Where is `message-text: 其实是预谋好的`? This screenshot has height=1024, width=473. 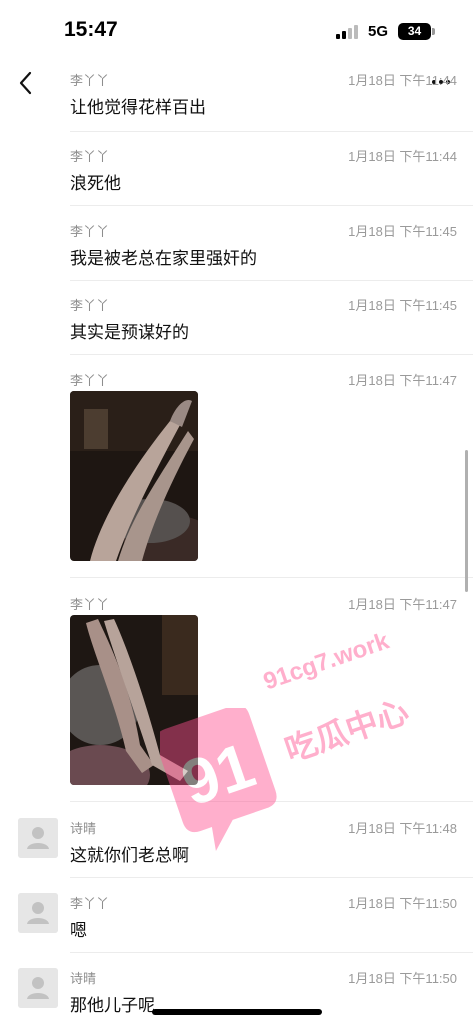 message-text: 其实是预谋好的 is located at coordinates (129, 333).